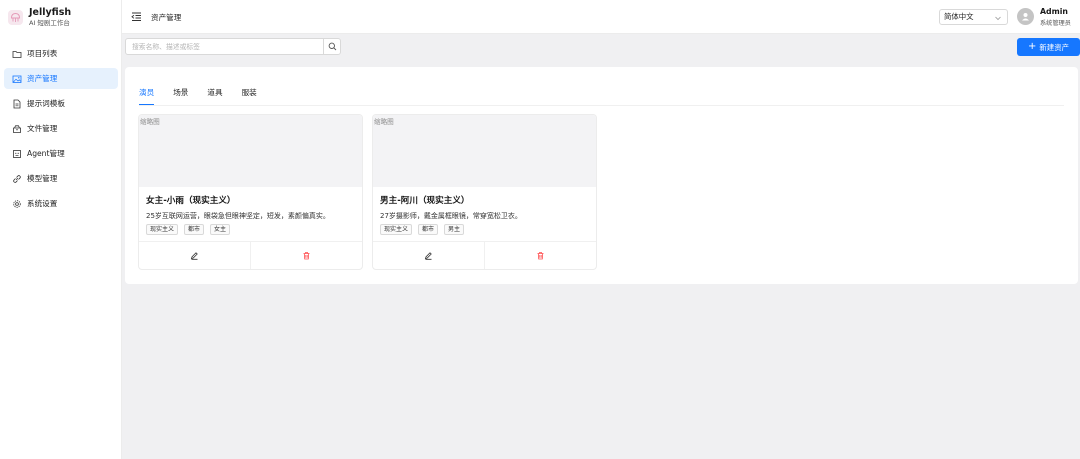 This screenshot has height=459, width=1080. I want to click on menu-fold-icon, so click(136, 16).